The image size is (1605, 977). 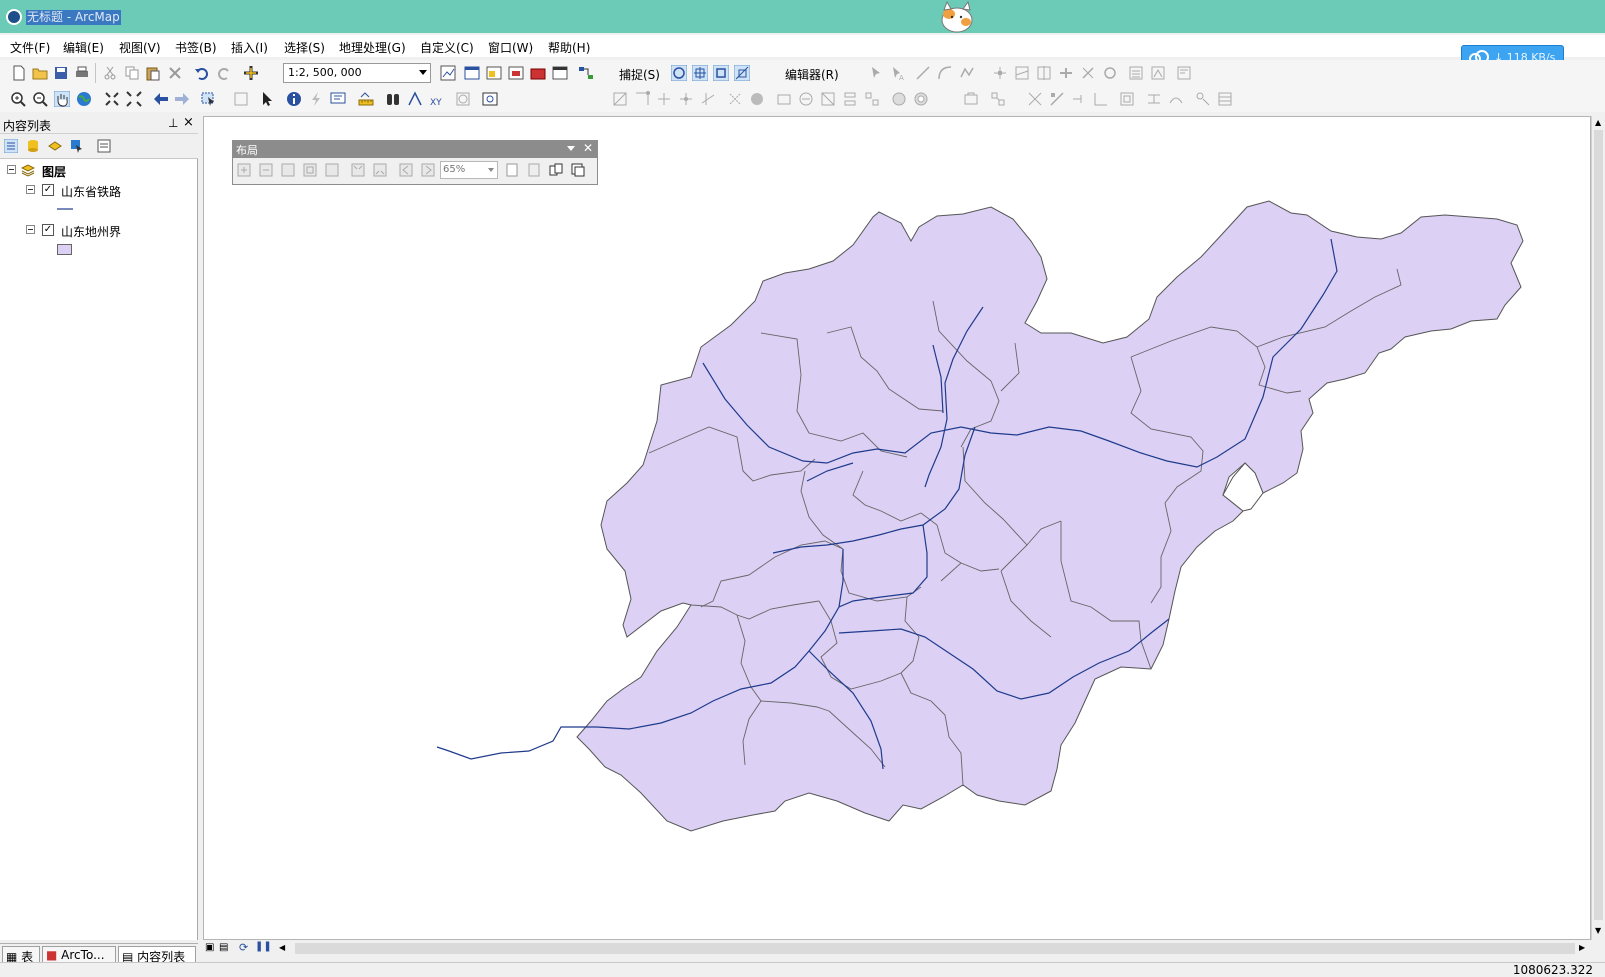 What do you see at coordinates (1022, 73) in the screenshot?
I see `reshape-feature-icon` at bounding box center [1022, 73].